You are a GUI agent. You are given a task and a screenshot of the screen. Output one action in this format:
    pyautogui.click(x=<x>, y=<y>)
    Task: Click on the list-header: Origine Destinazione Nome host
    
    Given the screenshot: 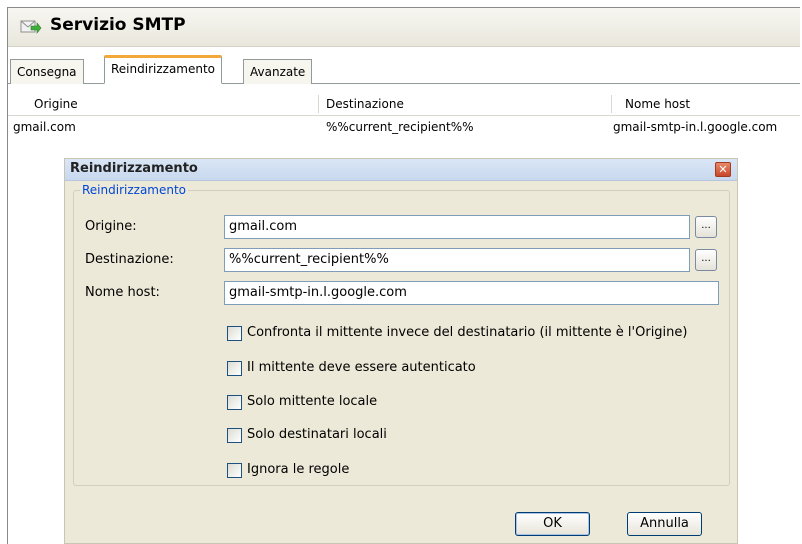 What is the action you would take?
    pyautogui.click(x=404, y=104)
    